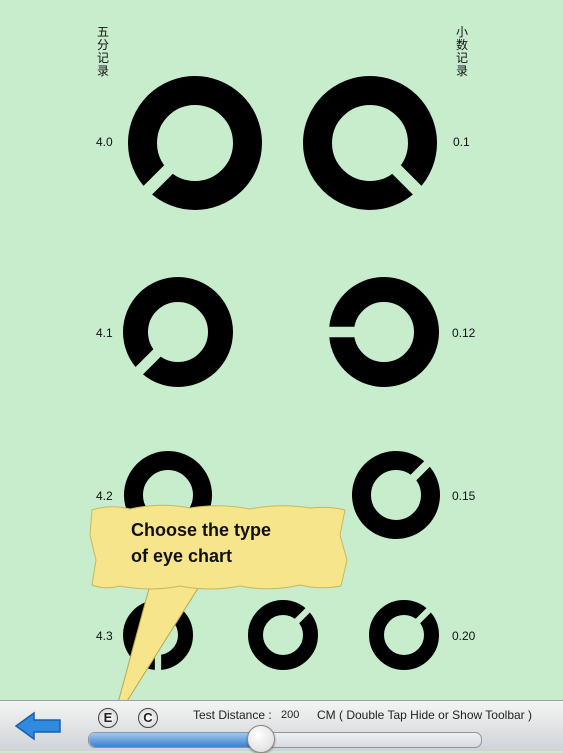  I want to click on distance-label: Test Distance :, so click(232, 715).